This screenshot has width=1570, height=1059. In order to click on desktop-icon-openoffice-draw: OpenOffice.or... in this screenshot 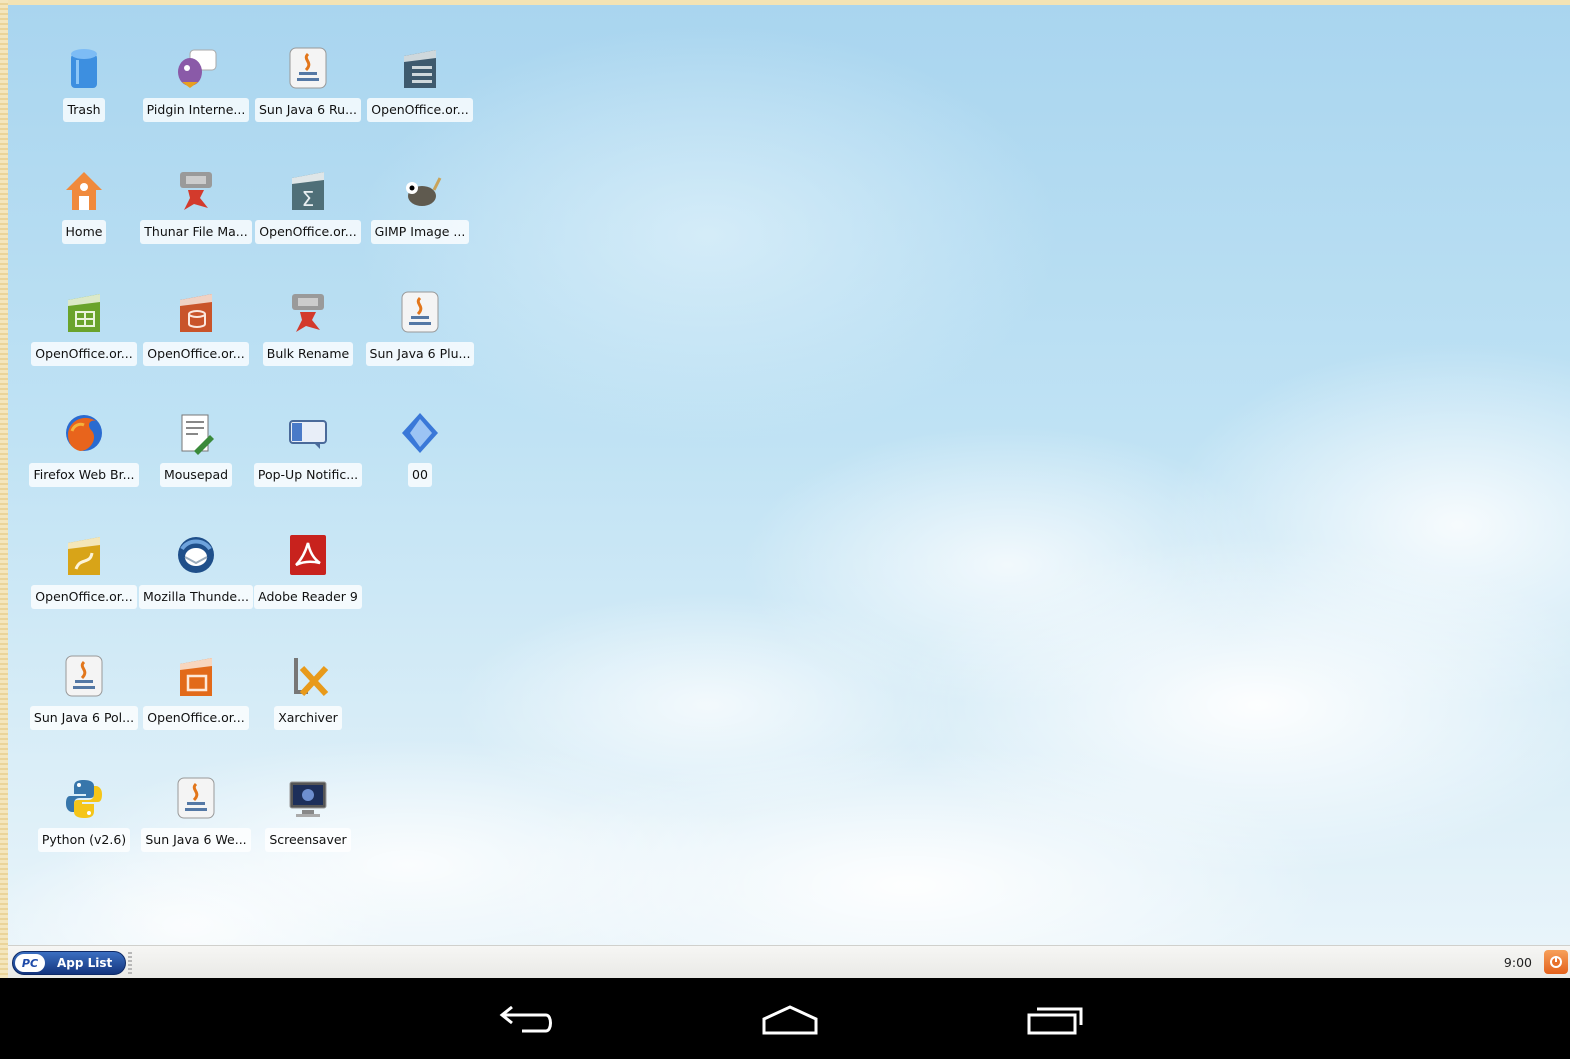, I will do `click(84, 577)`.